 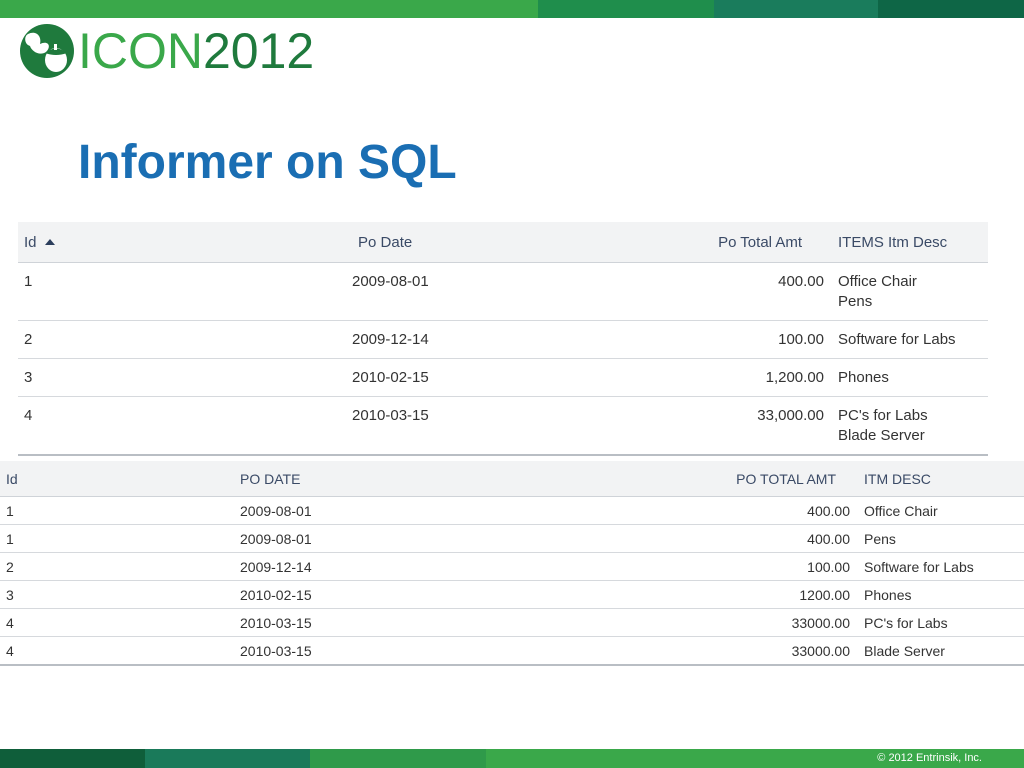 What do you see at coordinates (941, 651) in the screenshot?
I see `cell-desc: Blade Server` at bounding box center [941, 651].